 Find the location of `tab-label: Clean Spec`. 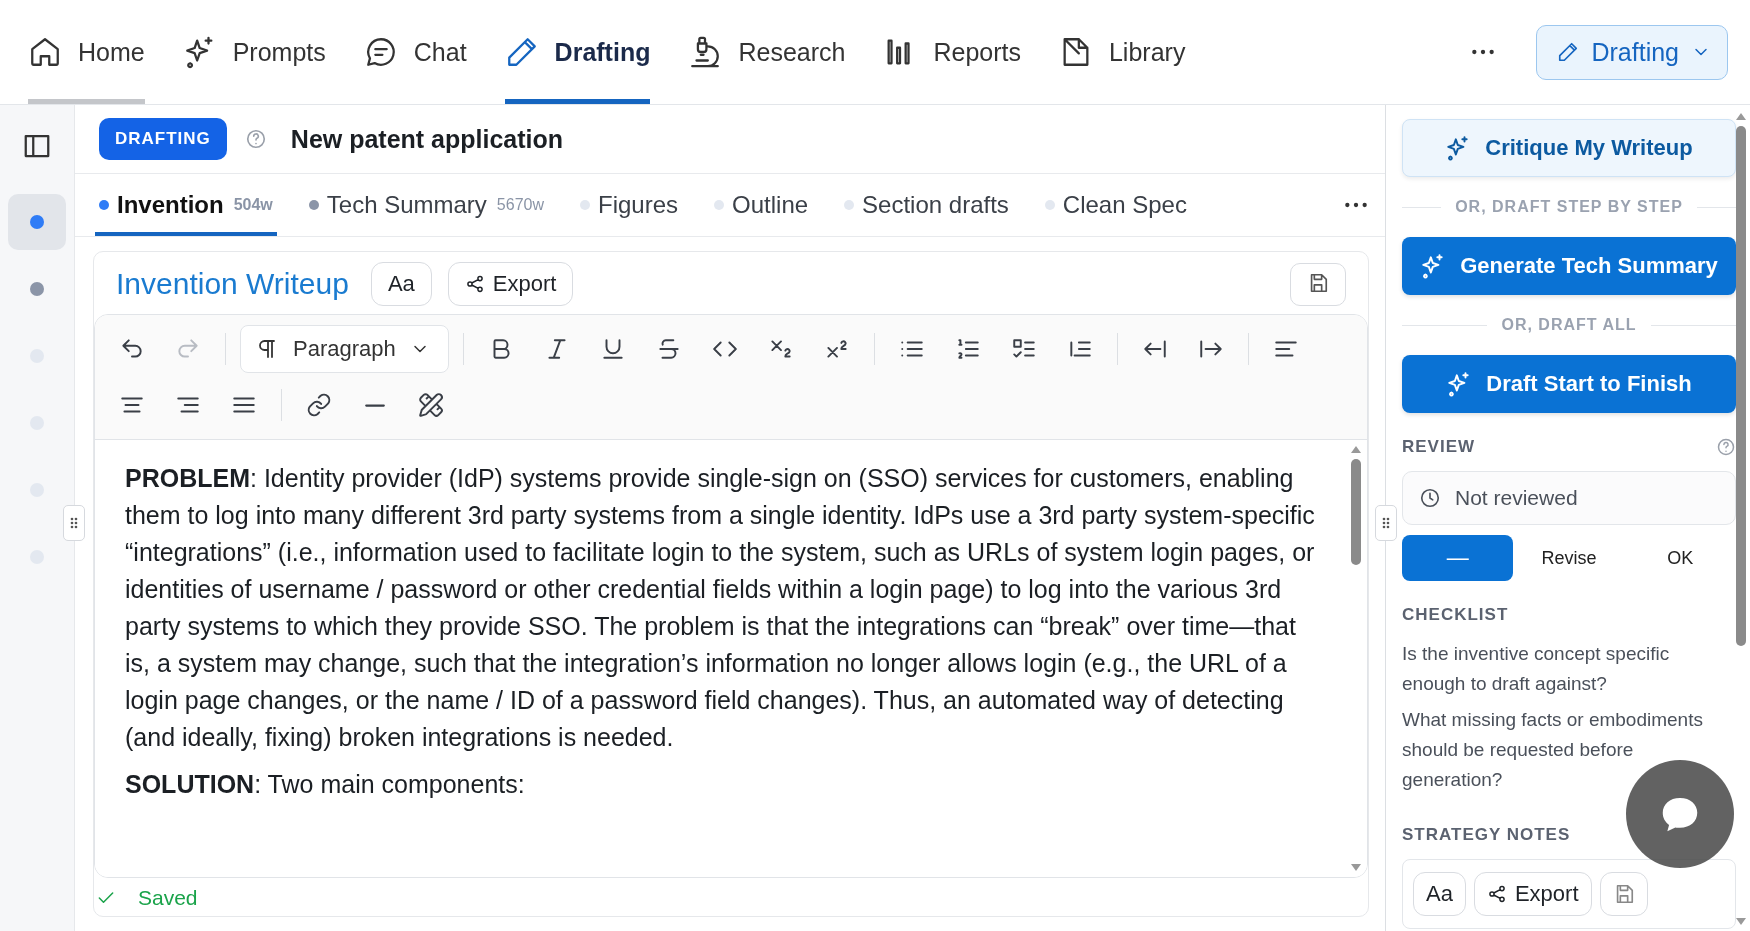

tab-label: Clean Spec is located at coordinates (1124, 205).